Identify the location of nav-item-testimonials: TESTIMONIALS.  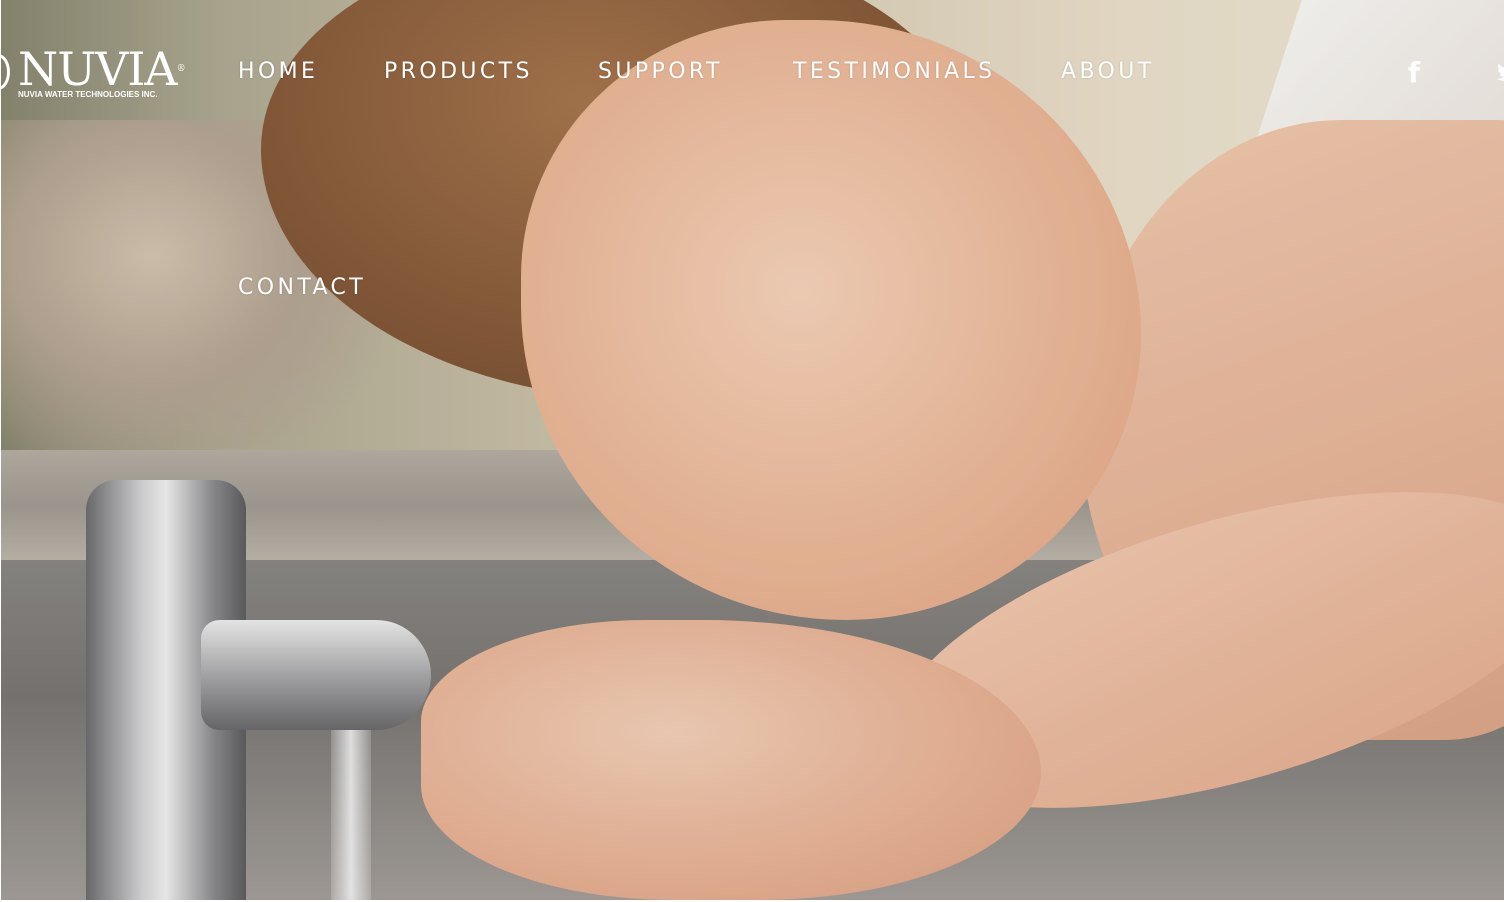
(894, 72).